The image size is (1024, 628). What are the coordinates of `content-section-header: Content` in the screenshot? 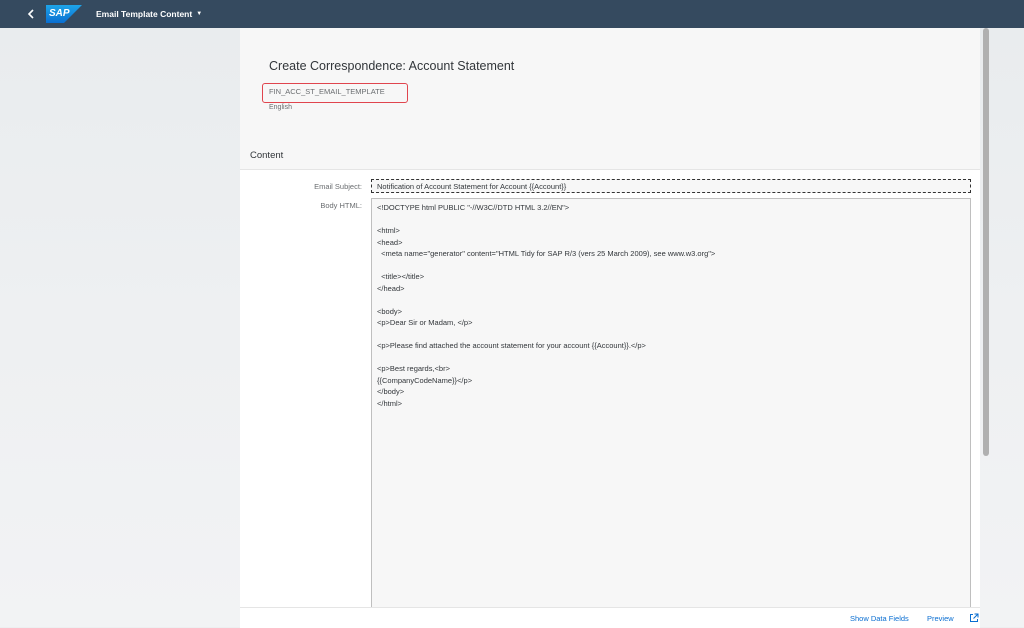 It's located at (610, 156).